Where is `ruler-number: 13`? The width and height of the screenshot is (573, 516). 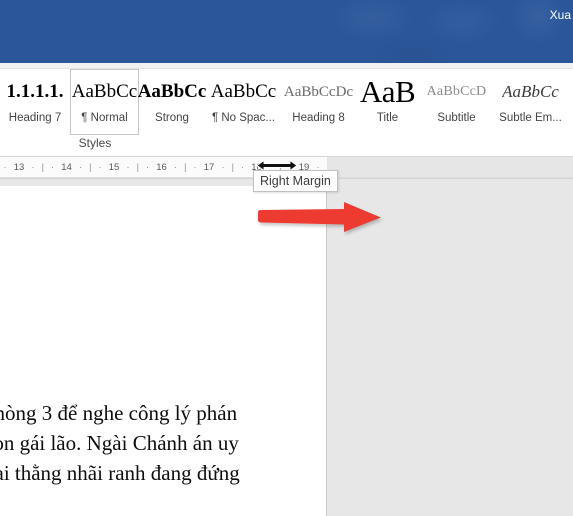 ruler-number: 13 is located at coordinates (19, 167).